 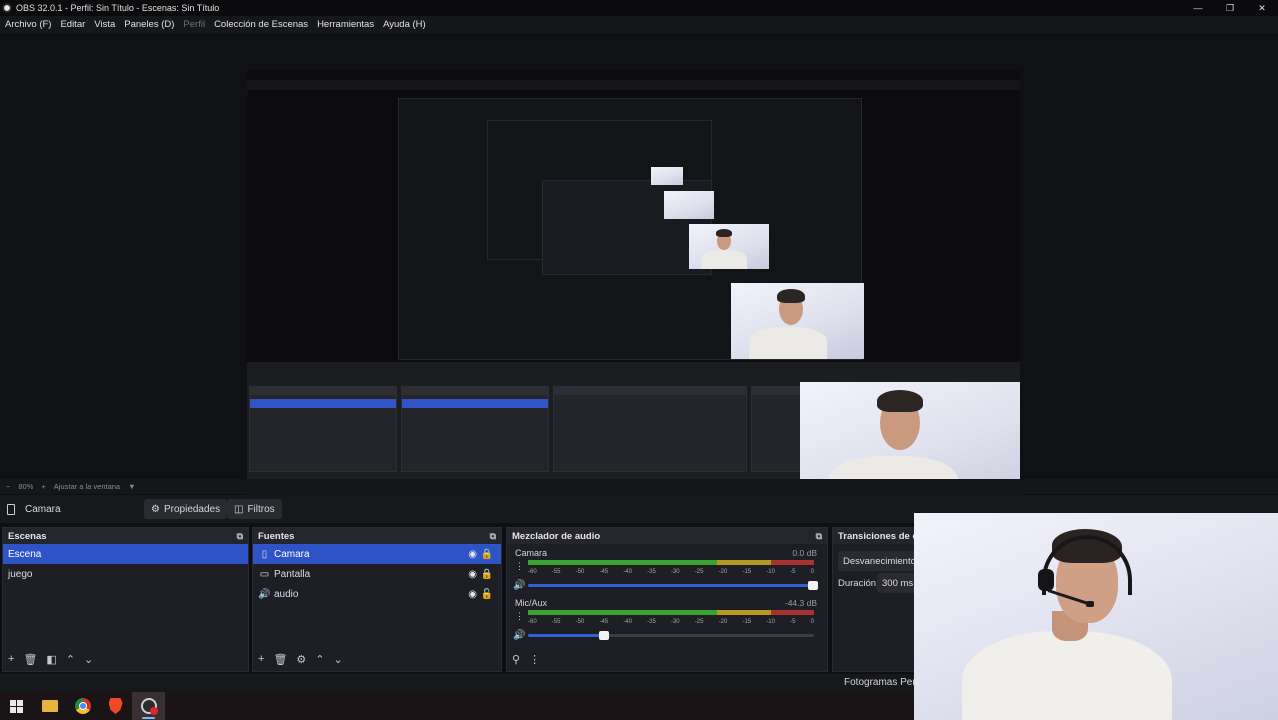 I want to click on scene-filters-icon: ◧, so click(x=51, y=659).